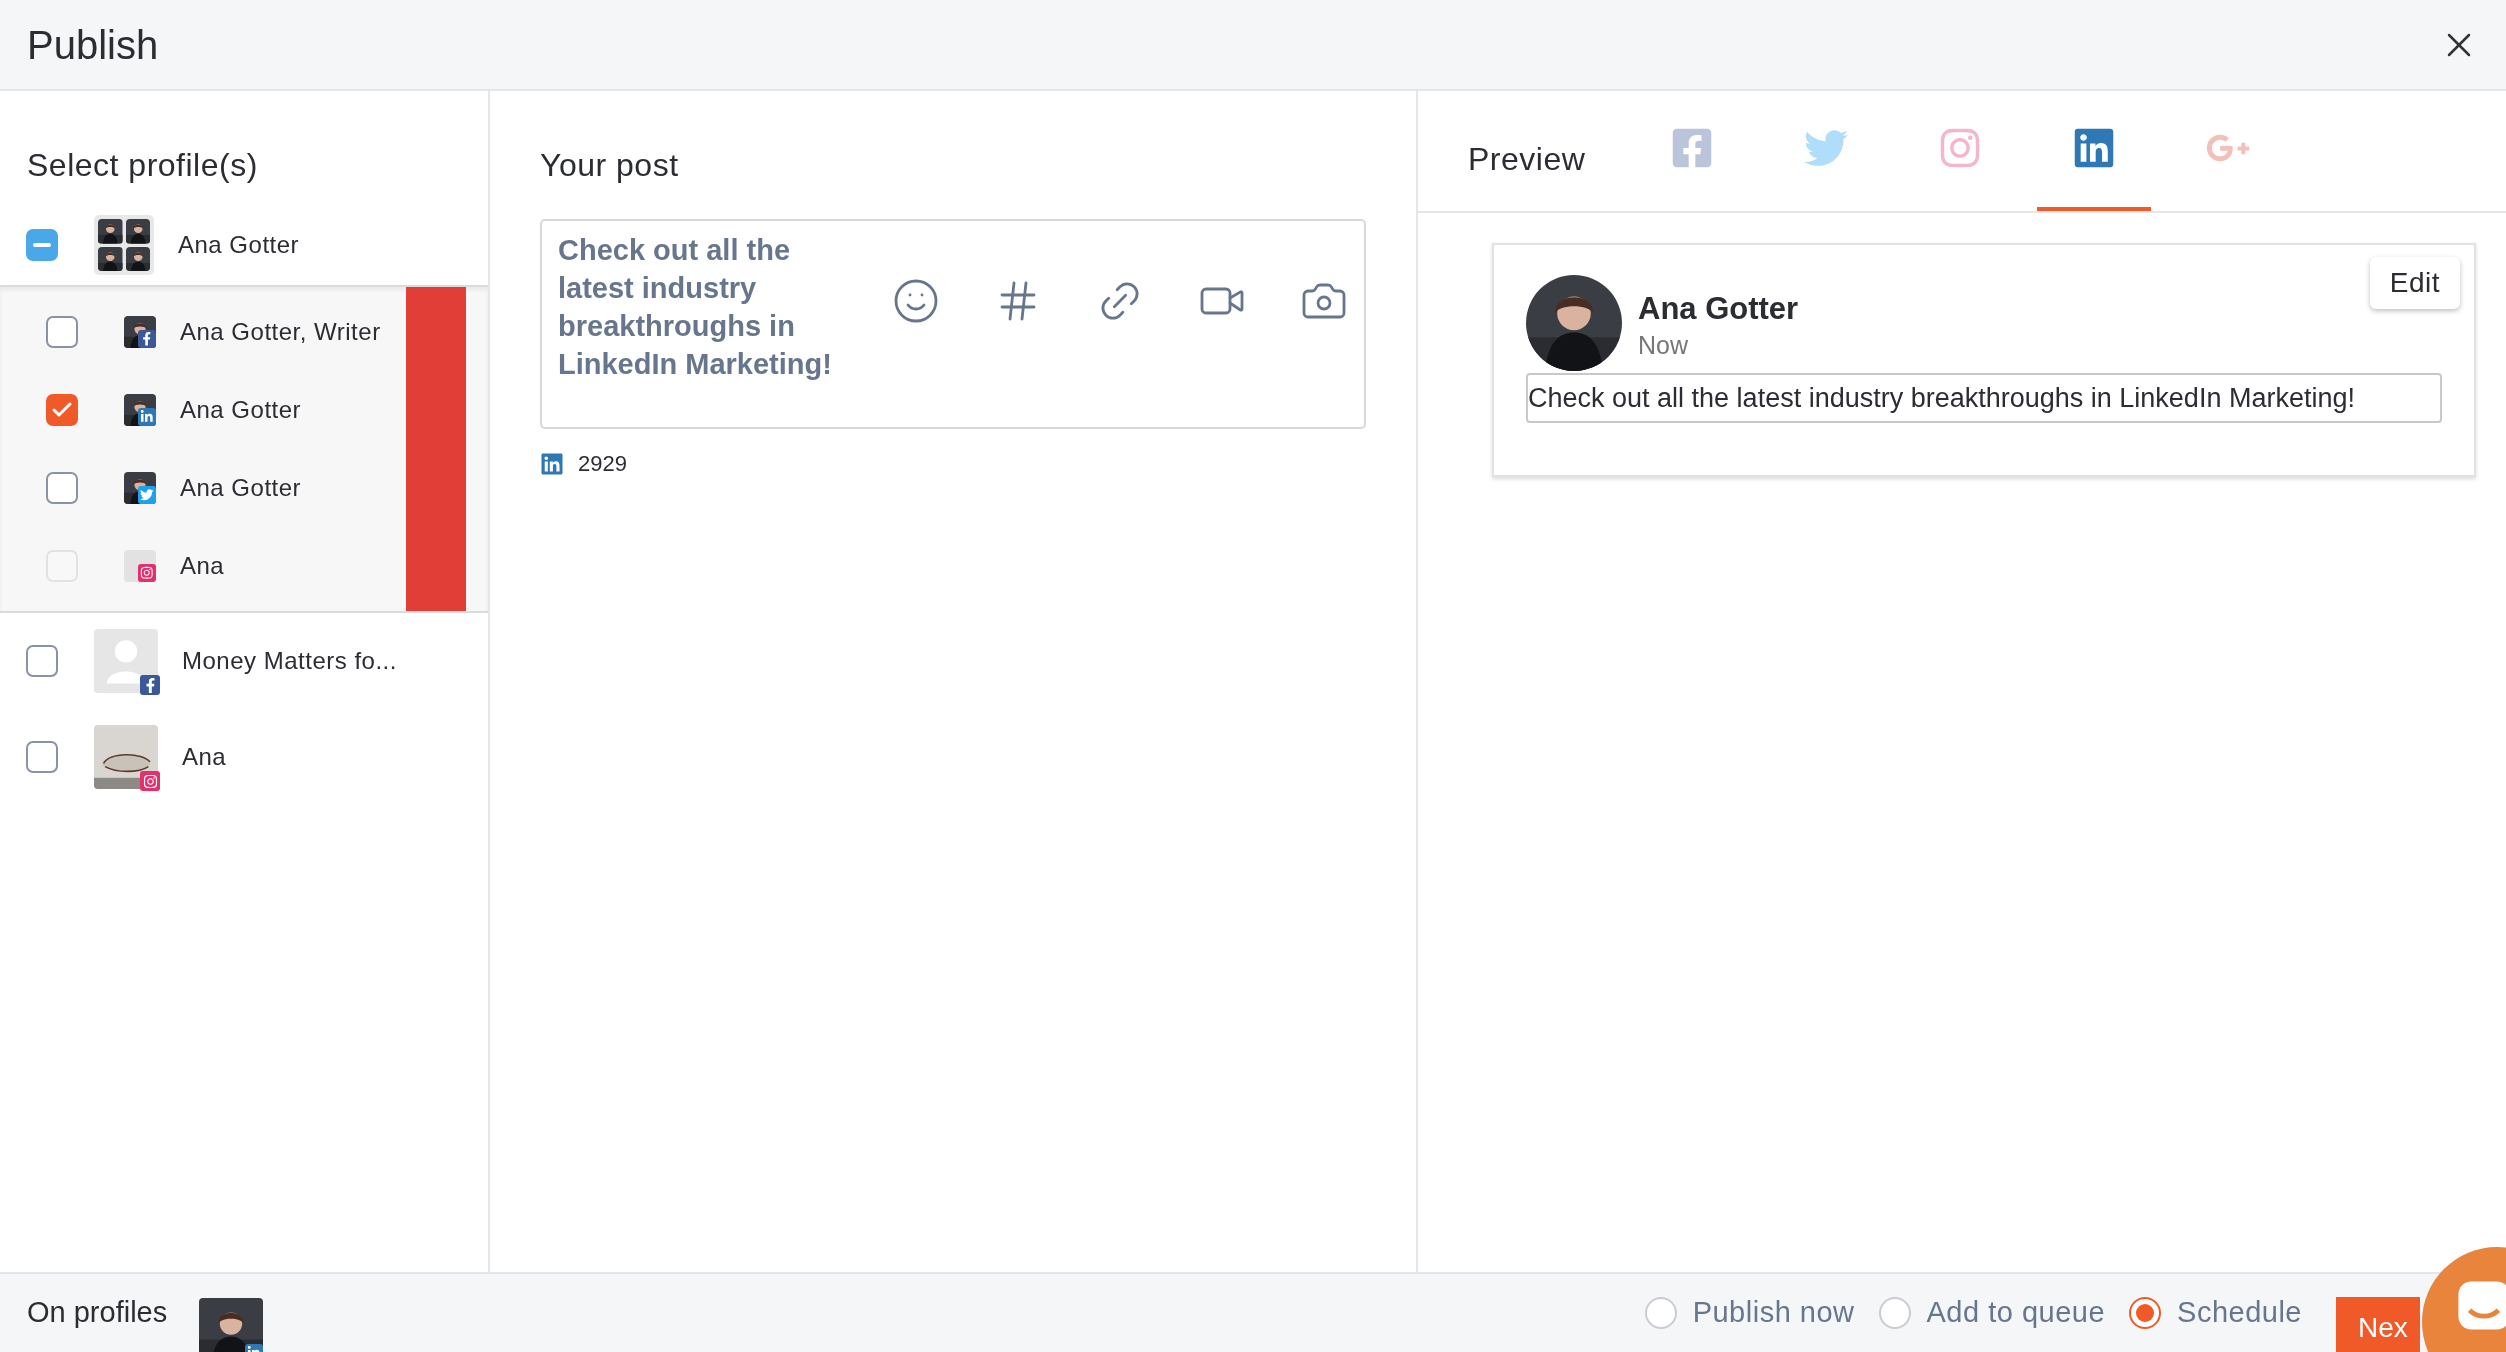  What do you see at coordinates (2378, 1324) in the screenshot?
I see `next-button: Nex` at bounding box center [2378, 1324].